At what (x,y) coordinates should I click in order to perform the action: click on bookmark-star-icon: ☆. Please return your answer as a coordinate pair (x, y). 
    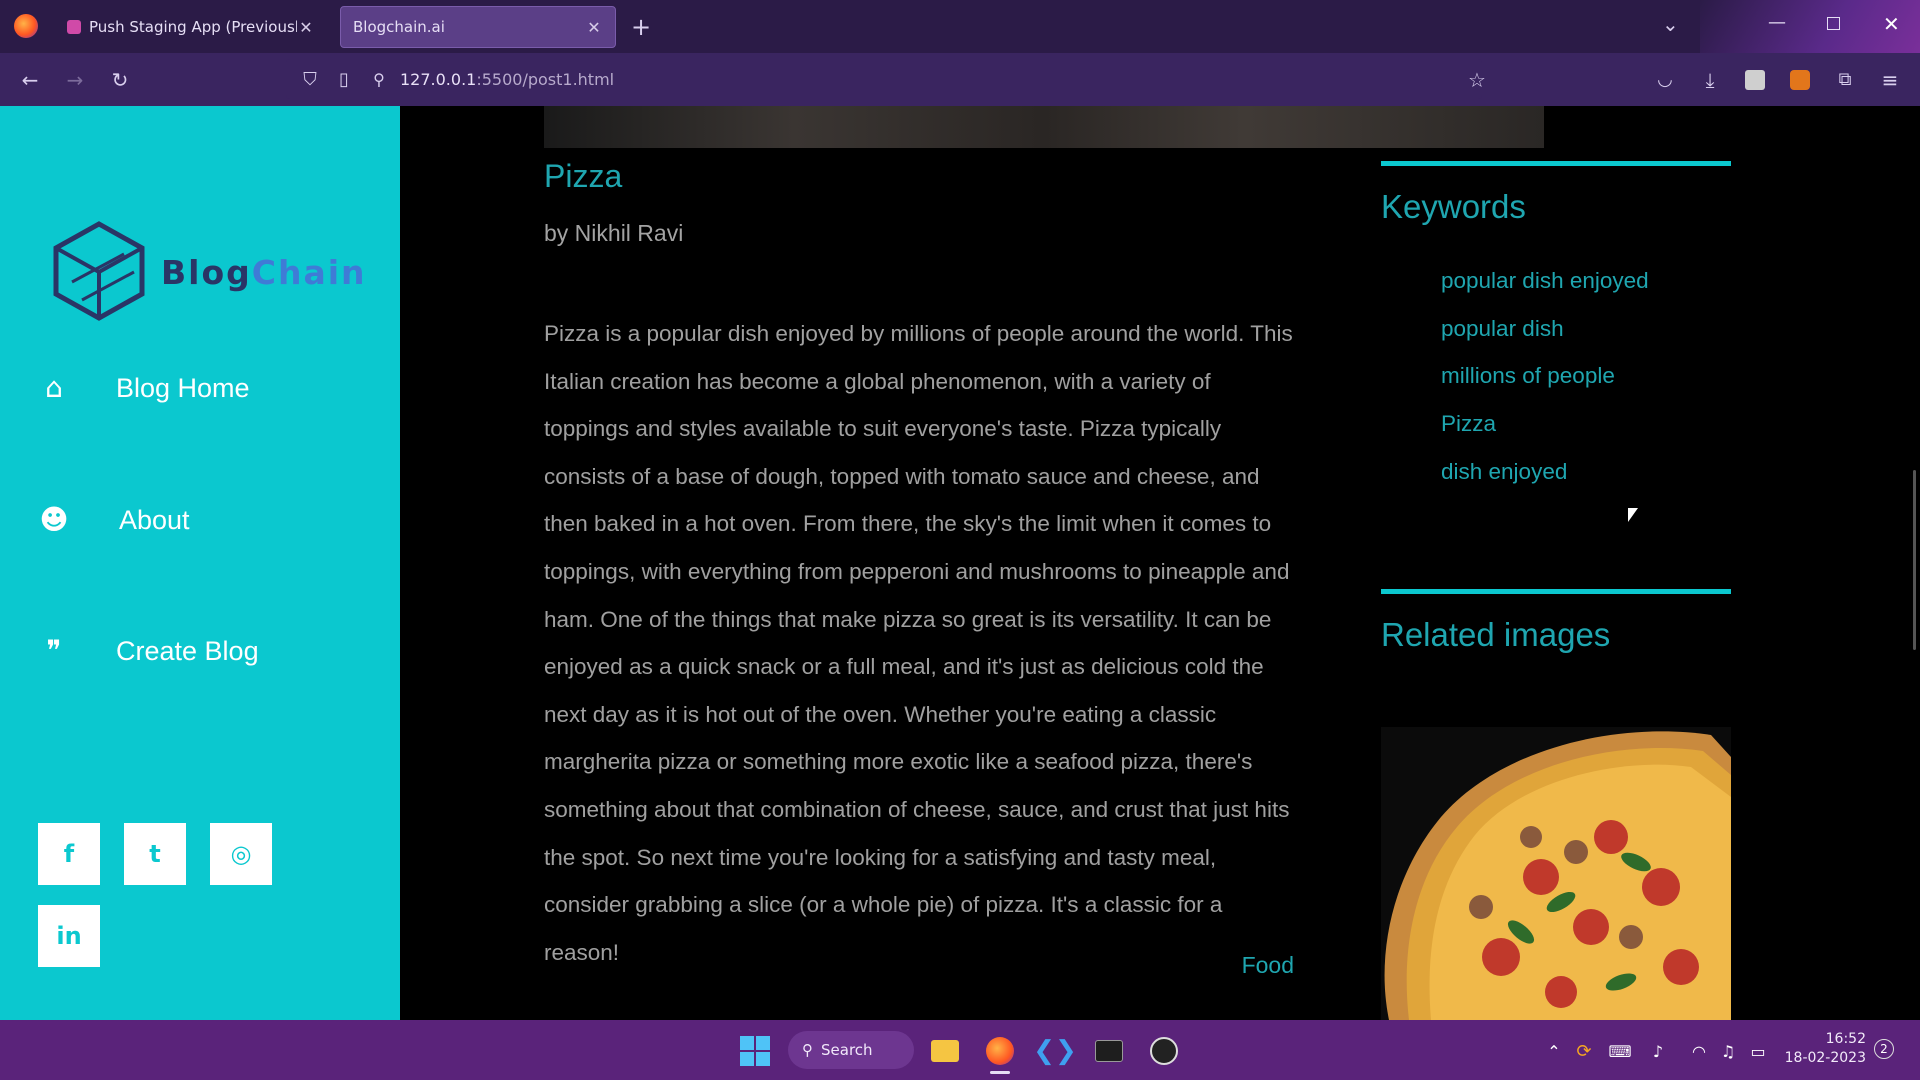
    Looking at the image, I should click on (1477, 80).